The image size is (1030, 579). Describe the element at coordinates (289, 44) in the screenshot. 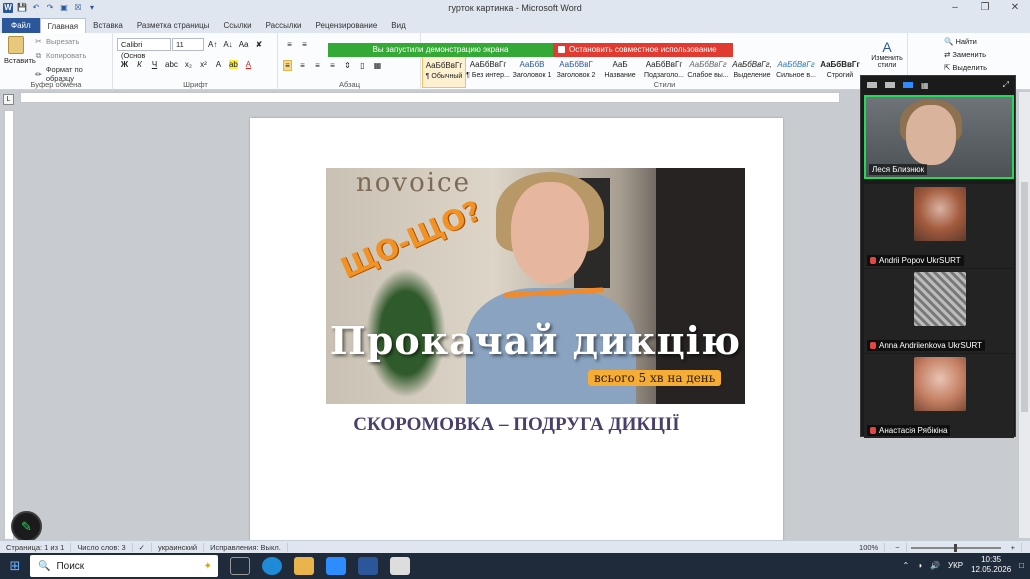

I see `bullets-icon: ≡` at that location.